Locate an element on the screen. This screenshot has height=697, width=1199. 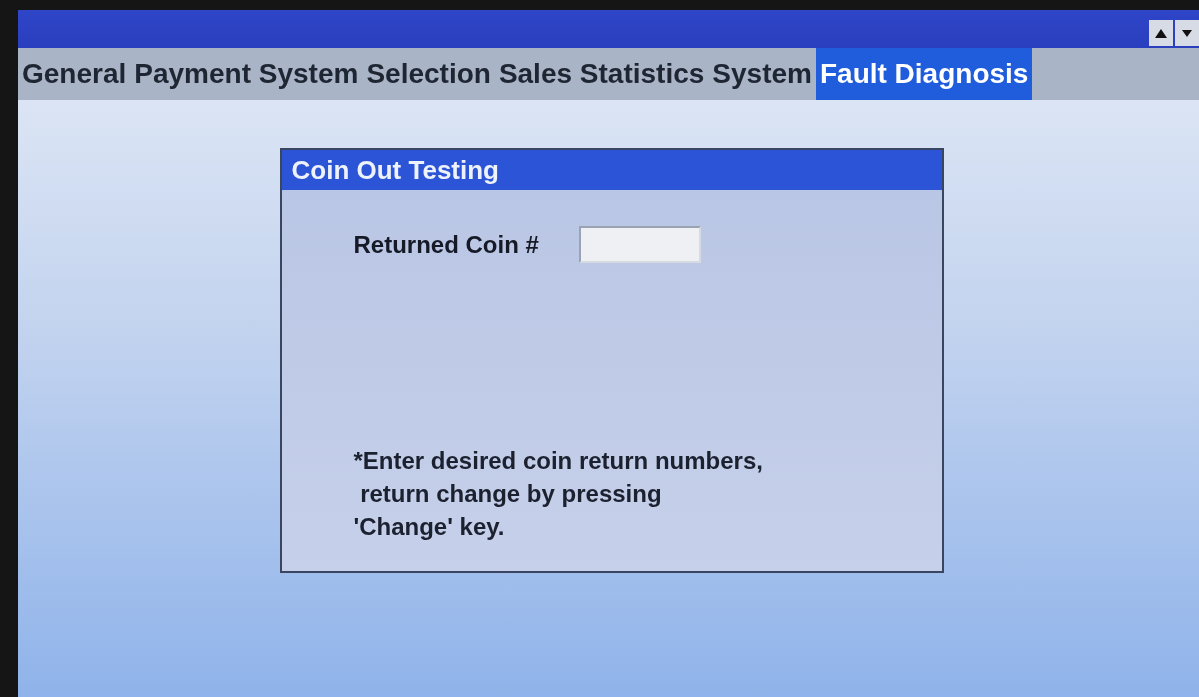
tab: Payment System is located at coordinates (246, 74).